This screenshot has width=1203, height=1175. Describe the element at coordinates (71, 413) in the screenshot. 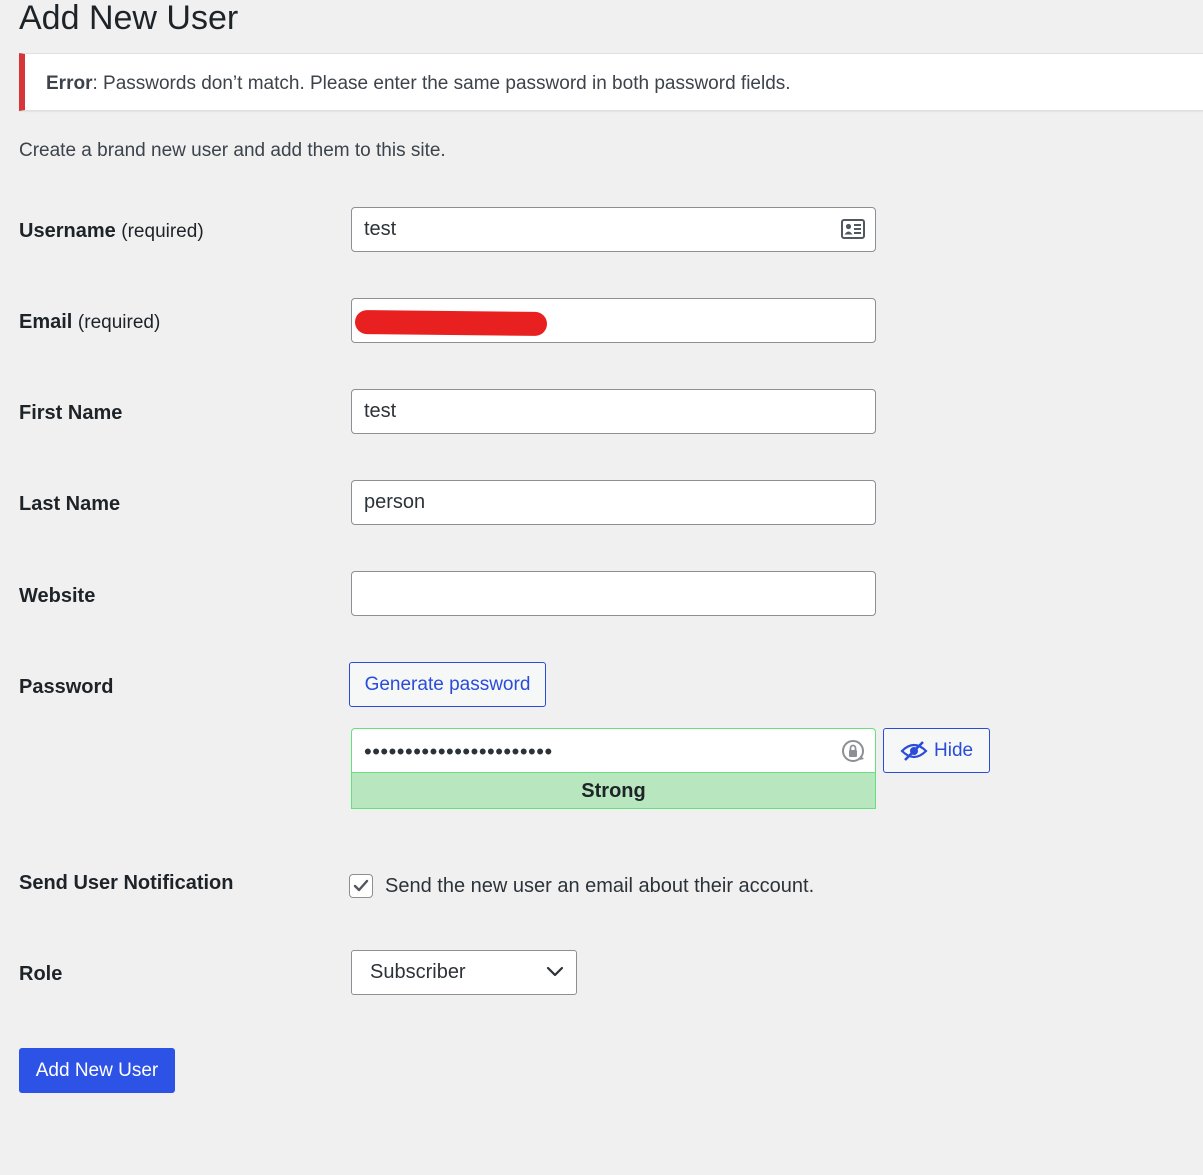

I see `first-name-label: First Name` at that location.